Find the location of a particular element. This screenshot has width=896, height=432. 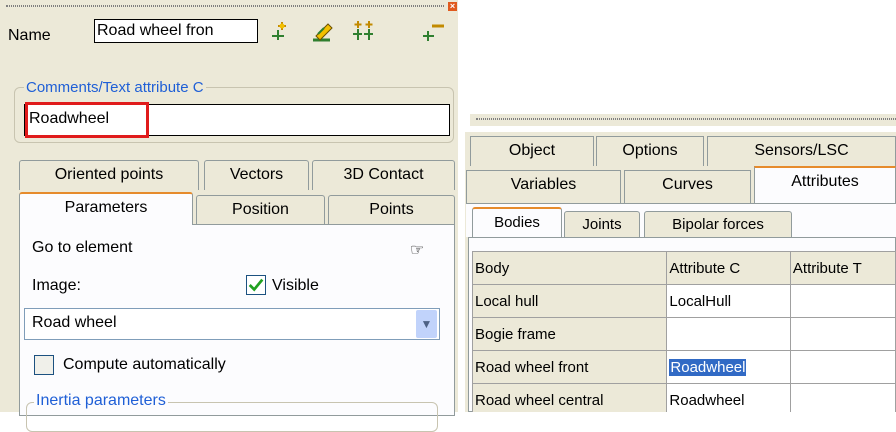

pointing-hand-icon: ☞ is located at coordinates (417, 250).